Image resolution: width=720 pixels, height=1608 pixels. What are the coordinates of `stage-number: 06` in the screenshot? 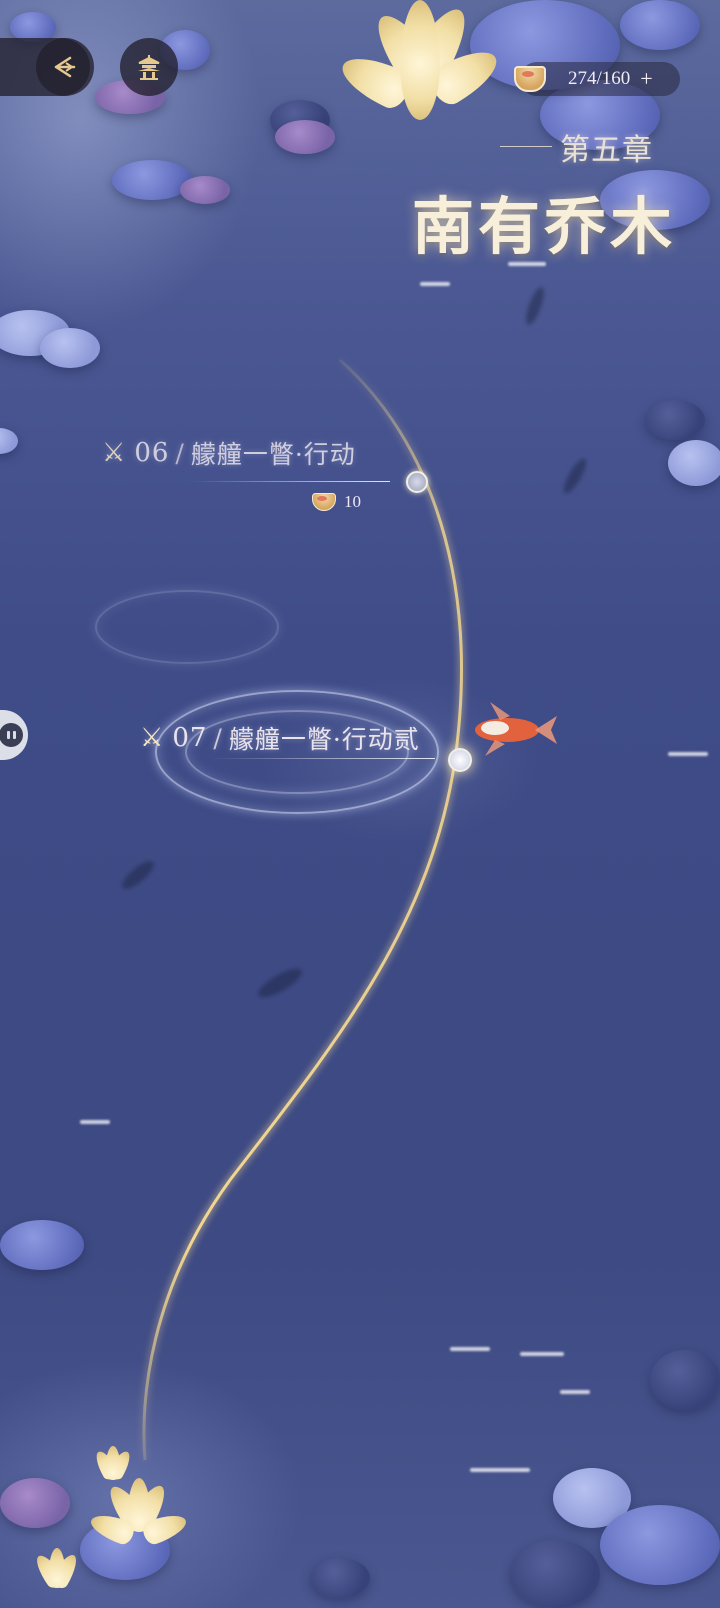 It's located at (152, 453).